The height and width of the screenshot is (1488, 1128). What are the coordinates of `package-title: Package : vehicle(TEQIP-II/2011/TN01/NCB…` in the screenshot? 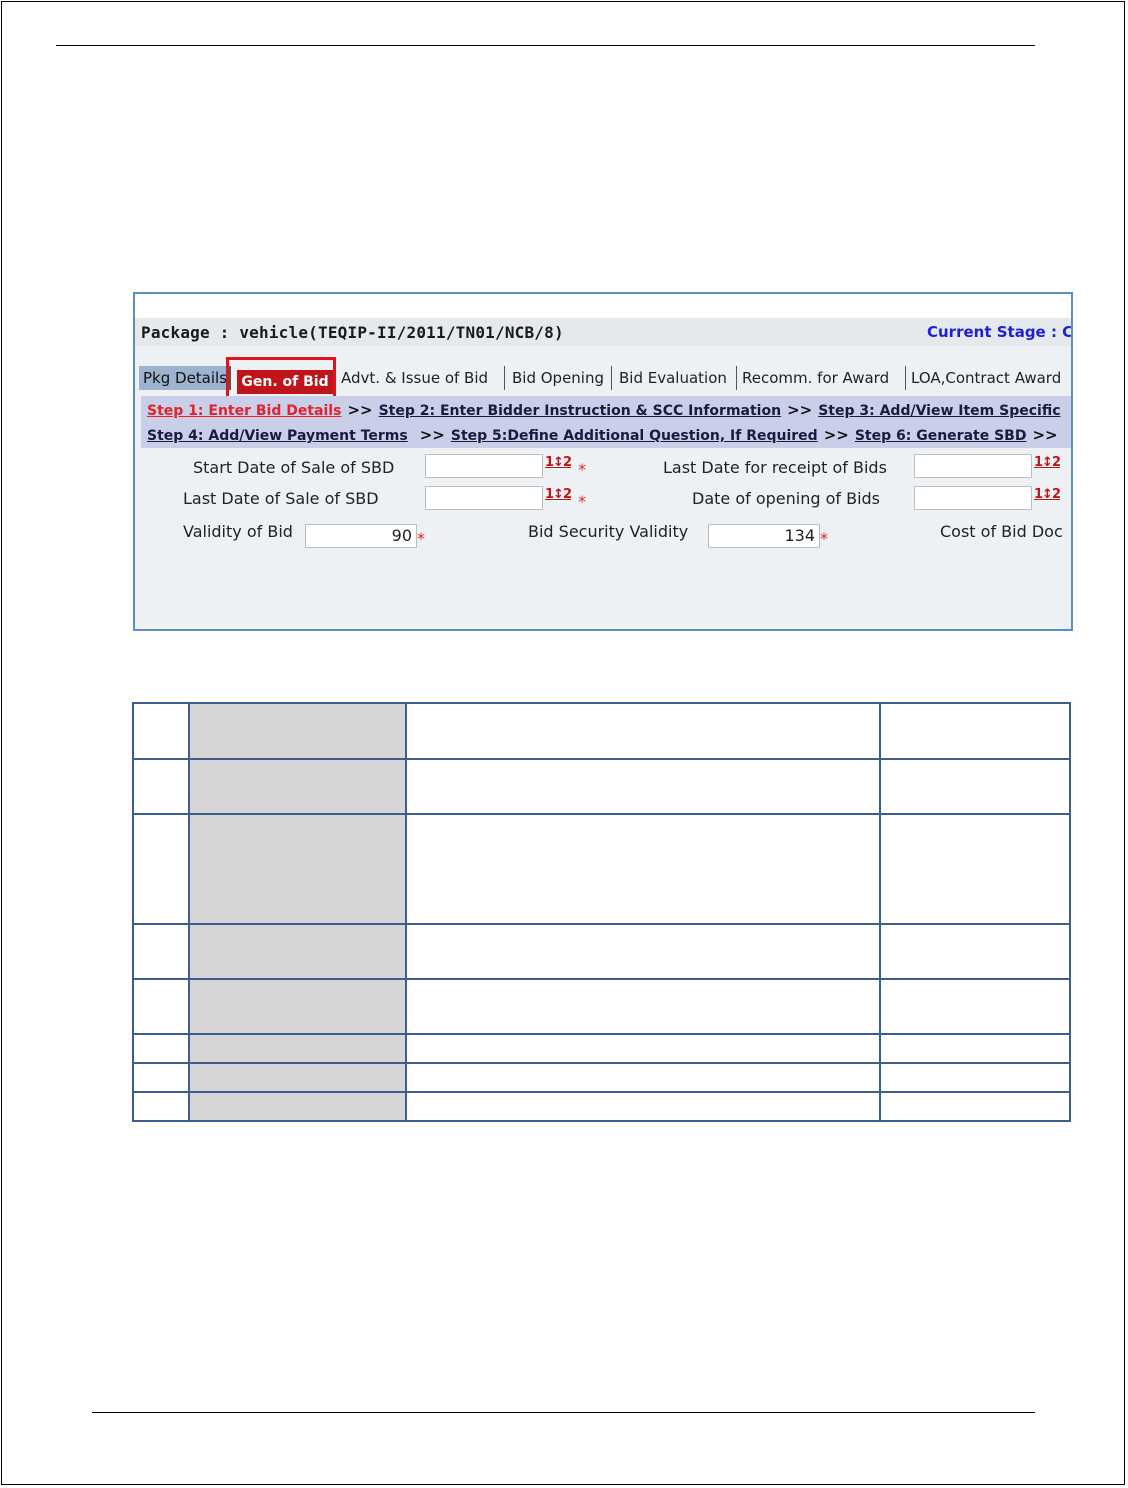 It's located at (352, 332).